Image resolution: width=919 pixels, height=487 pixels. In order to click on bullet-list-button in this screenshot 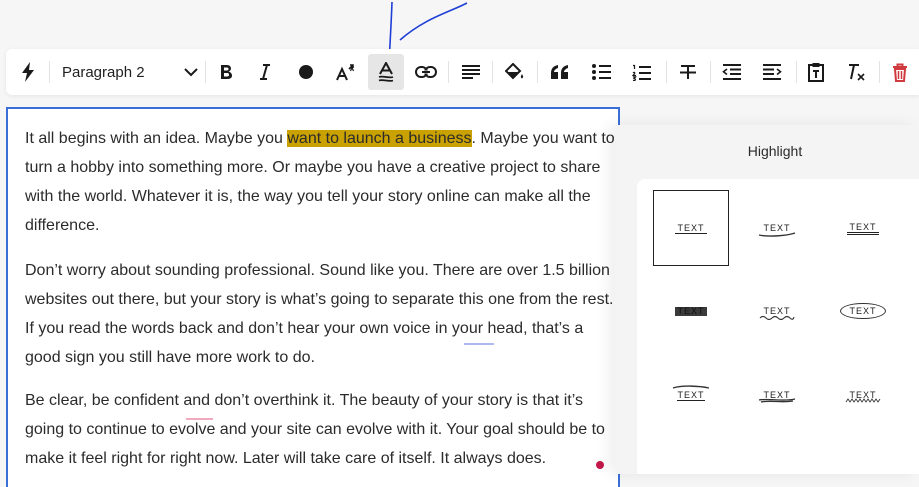, I will do `click(602, 72)`.